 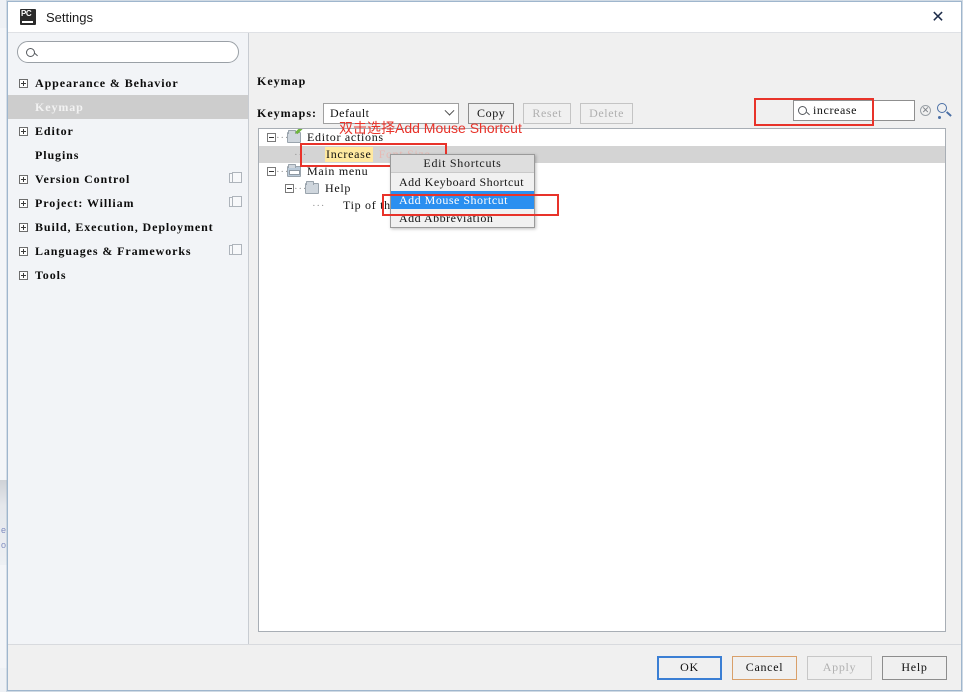 I want to click on close-icon: ✕, so click(x=938, y=17).